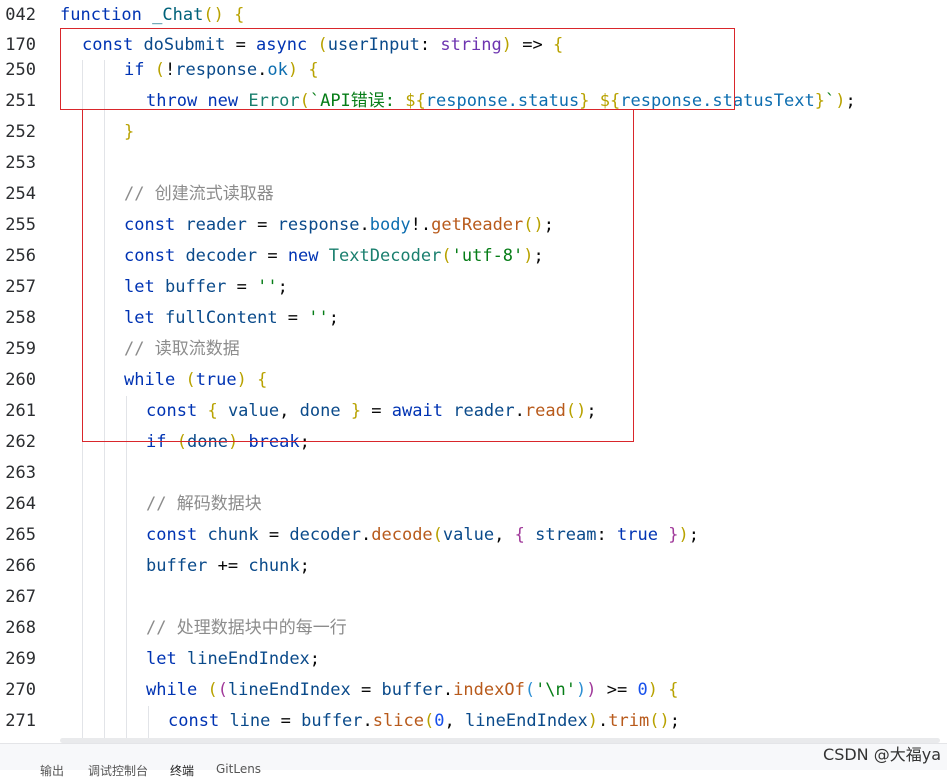 The image size is (947, 779). What do you see at coordinates (228, 442) in the screenshot?
I see `code-line: if (done) break;` at bounding box center [228, 442].